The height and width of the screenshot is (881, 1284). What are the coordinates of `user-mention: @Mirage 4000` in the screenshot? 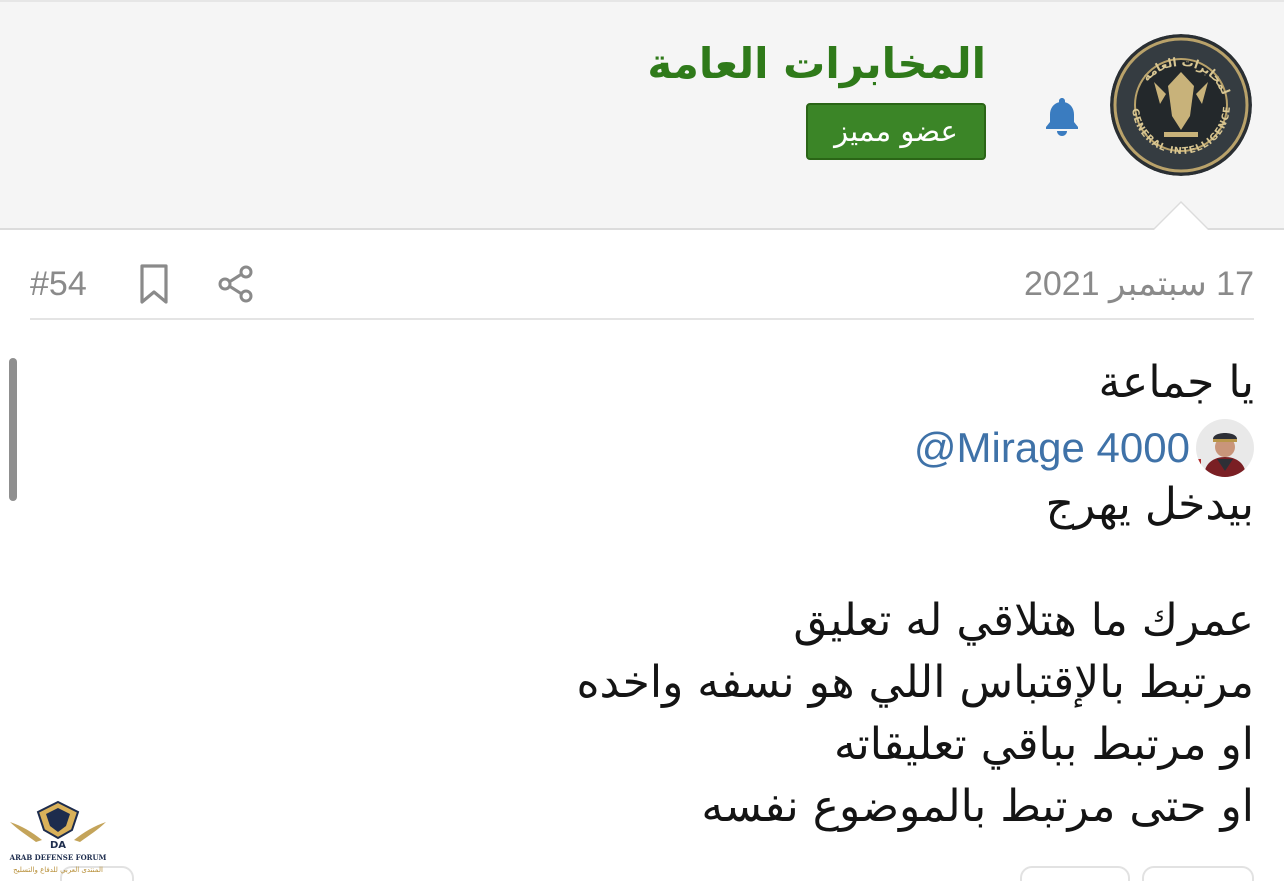 It's located at (754, 448).